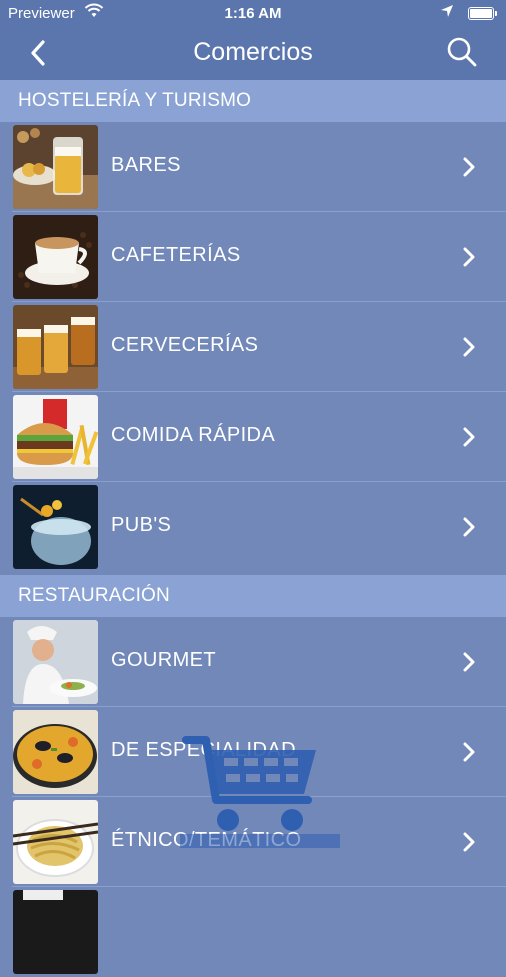 This screenshot has width=506, height=977. Describe the element at coordinates (55, 752) in the screenshot. I see `de-especialidad-thumbnail` at that location.